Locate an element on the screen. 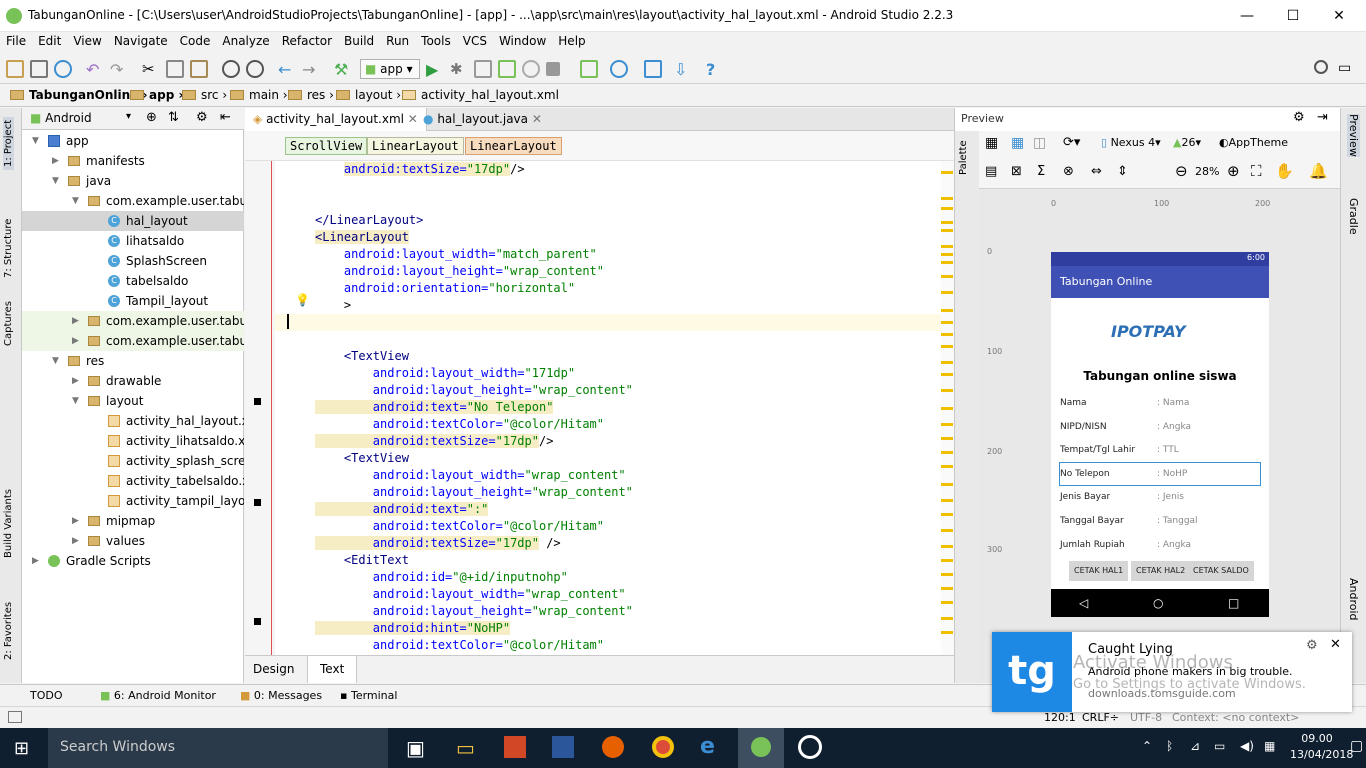 This screenshot has height=768, width=1366. cetak-hal2-button: CETAK HAL2 is located at coordinates (1161, 571).